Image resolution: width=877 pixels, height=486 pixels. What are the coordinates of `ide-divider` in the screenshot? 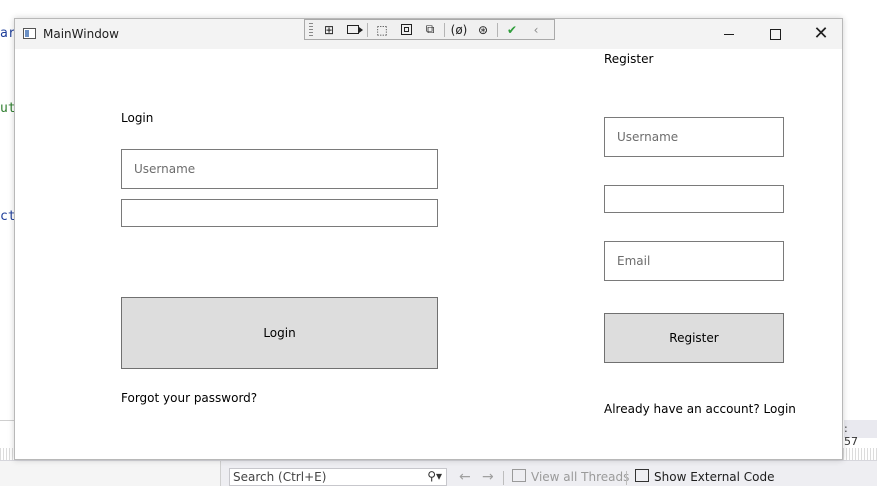 It's located at (7, 420).